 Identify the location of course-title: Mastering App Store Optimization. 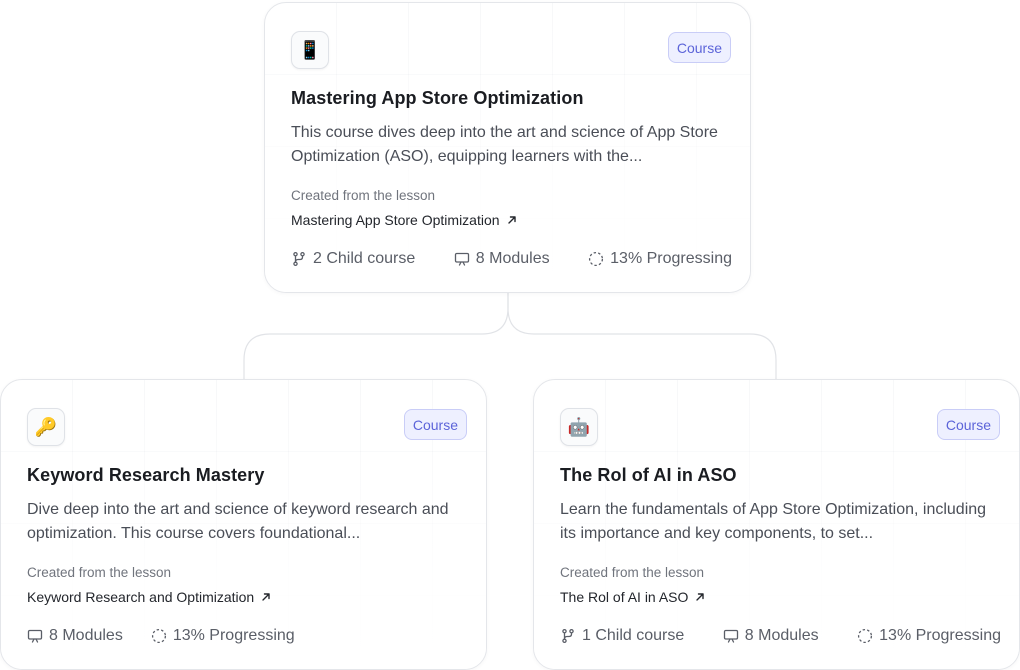
(437, 98).